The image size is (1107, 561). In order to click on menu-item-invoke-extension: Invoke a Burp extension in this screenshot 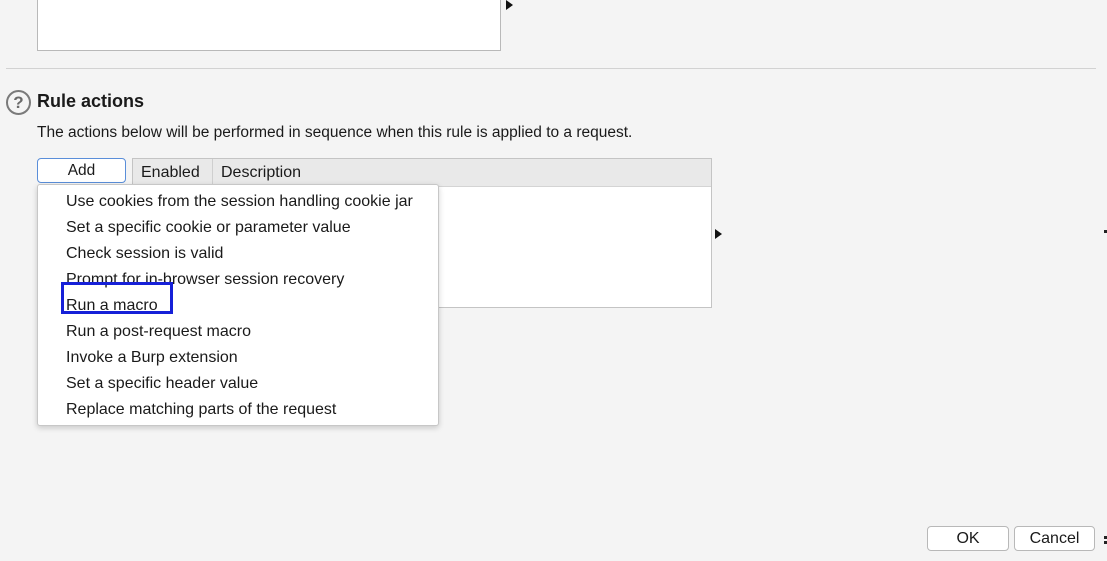, I will do `click(238, 359)`.